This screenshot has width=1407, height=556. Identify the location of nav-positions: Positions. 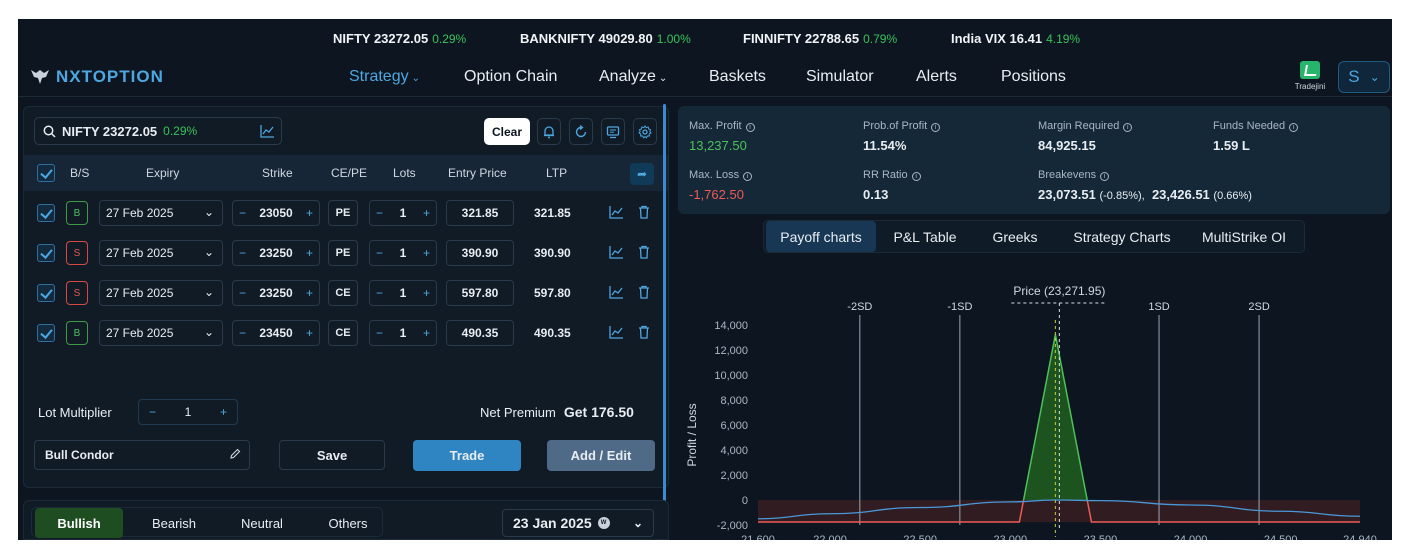
(1033, 77).